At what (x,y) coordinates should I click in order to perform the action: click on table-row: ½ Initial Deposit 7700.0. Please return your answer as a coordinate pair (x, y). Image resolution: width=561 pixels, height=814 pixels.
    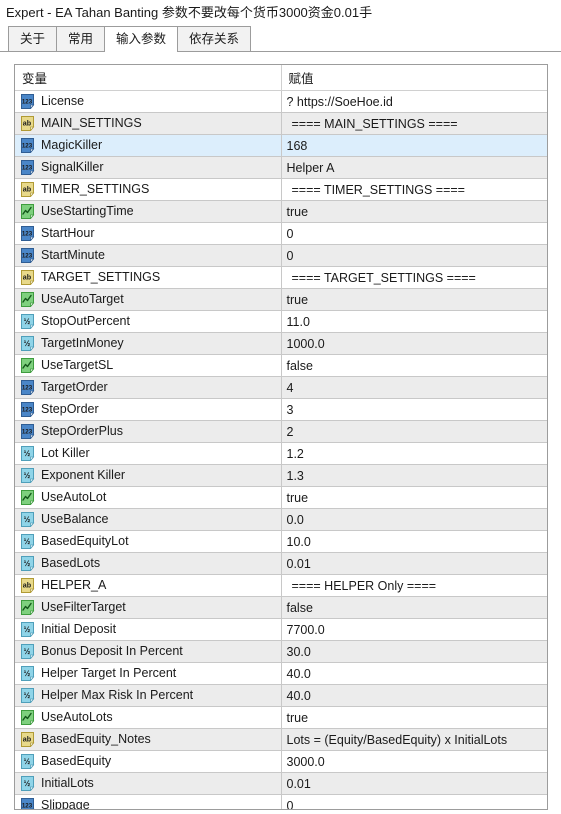
    Looking at the image, I should click on (281, 629).